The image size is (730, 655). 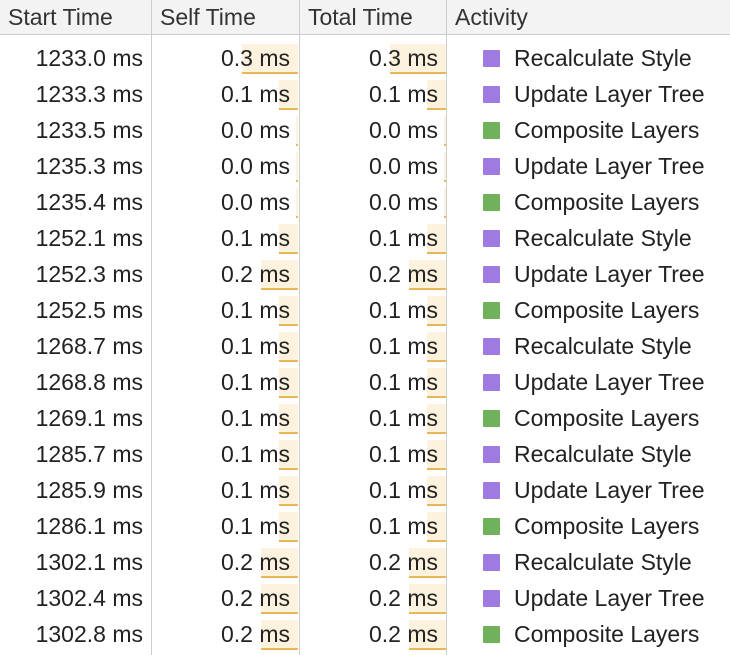 I want to click on table-row: 1268.7 ms 0.1 ms 0.1 ms Recalculate Style, so click(x=365, y=346).